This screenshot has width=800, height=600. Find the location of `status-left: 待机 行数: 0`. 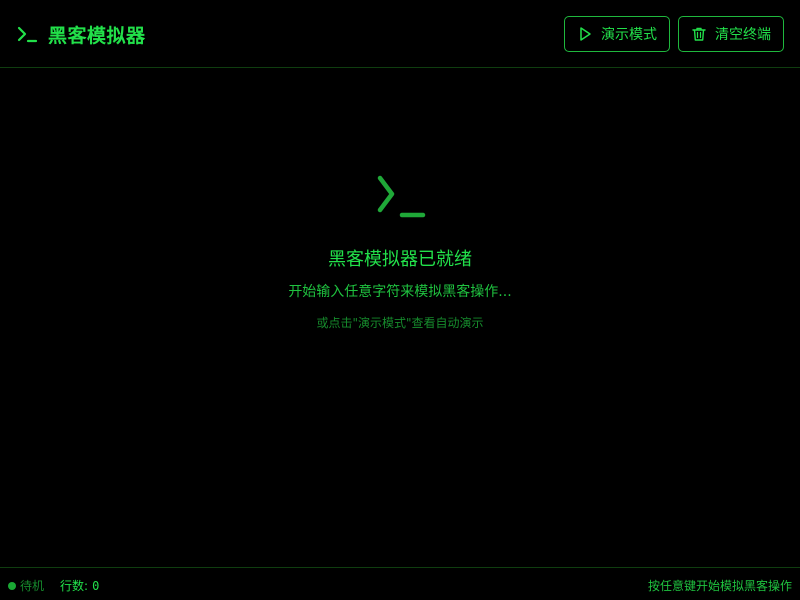

status-left: 待机 行数: 0 is located at coordinates (53, 585).